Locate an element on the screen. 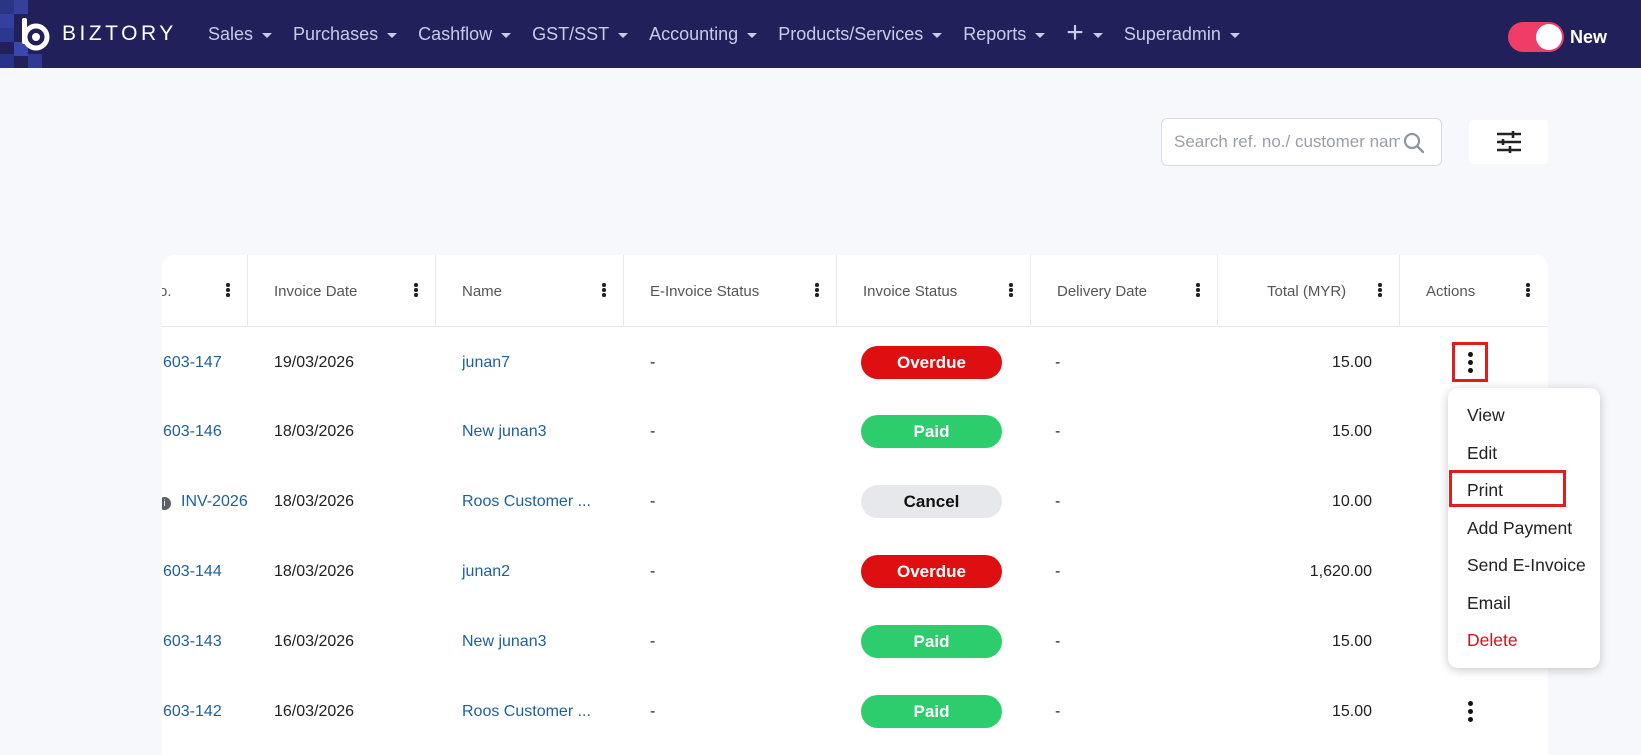  plus-icon: + is located at coordinates (1075, 32).